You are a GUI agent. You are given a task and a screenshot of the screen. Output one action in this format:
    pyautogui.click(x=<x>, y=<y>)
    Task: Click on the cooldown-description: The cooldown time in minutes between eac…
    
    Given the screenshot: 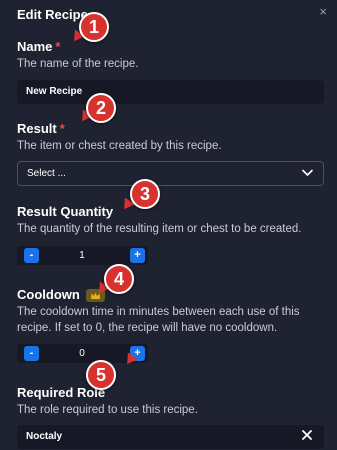 What is the action you would take?
    pyautogui.click(x=158, y=320)
    